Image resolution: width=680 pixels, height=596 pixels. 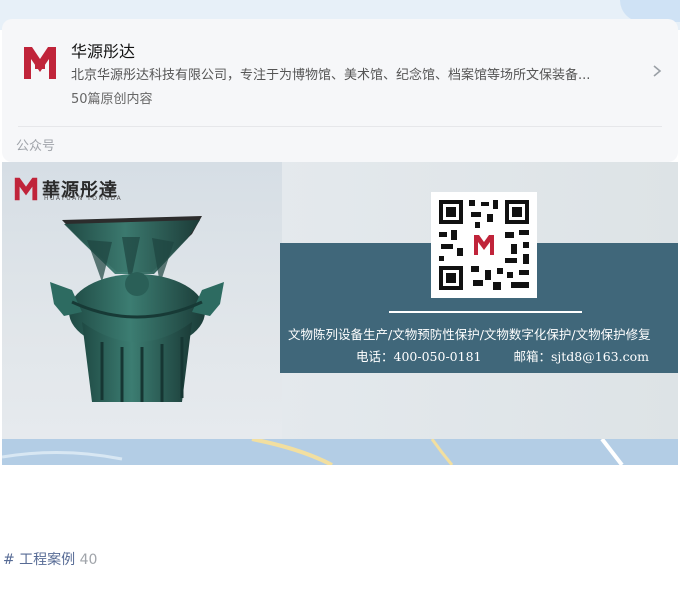 I want to click on account-type-label: 公众号, so click(x=36, y=146).